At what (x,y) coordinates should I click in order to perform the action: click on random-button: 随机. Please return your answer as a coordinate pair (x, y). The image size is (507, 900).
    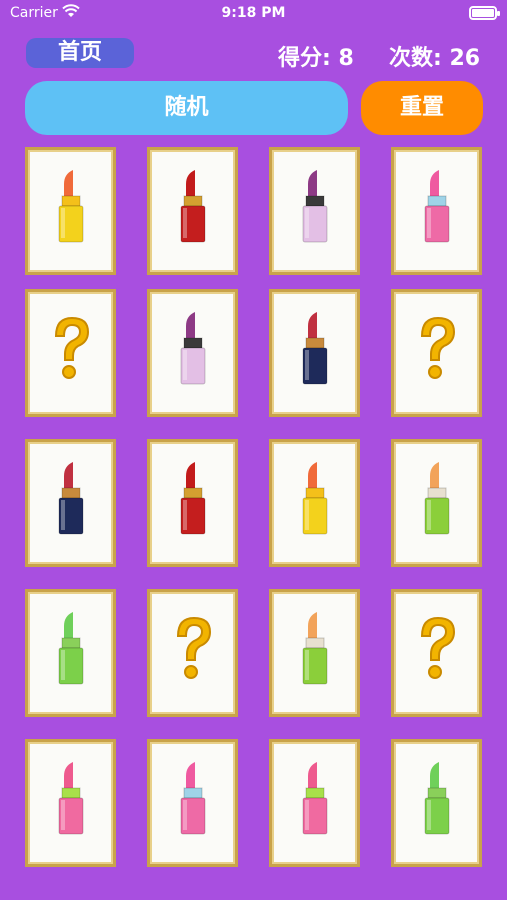
    Looking at the image, I should click on (186, 108).